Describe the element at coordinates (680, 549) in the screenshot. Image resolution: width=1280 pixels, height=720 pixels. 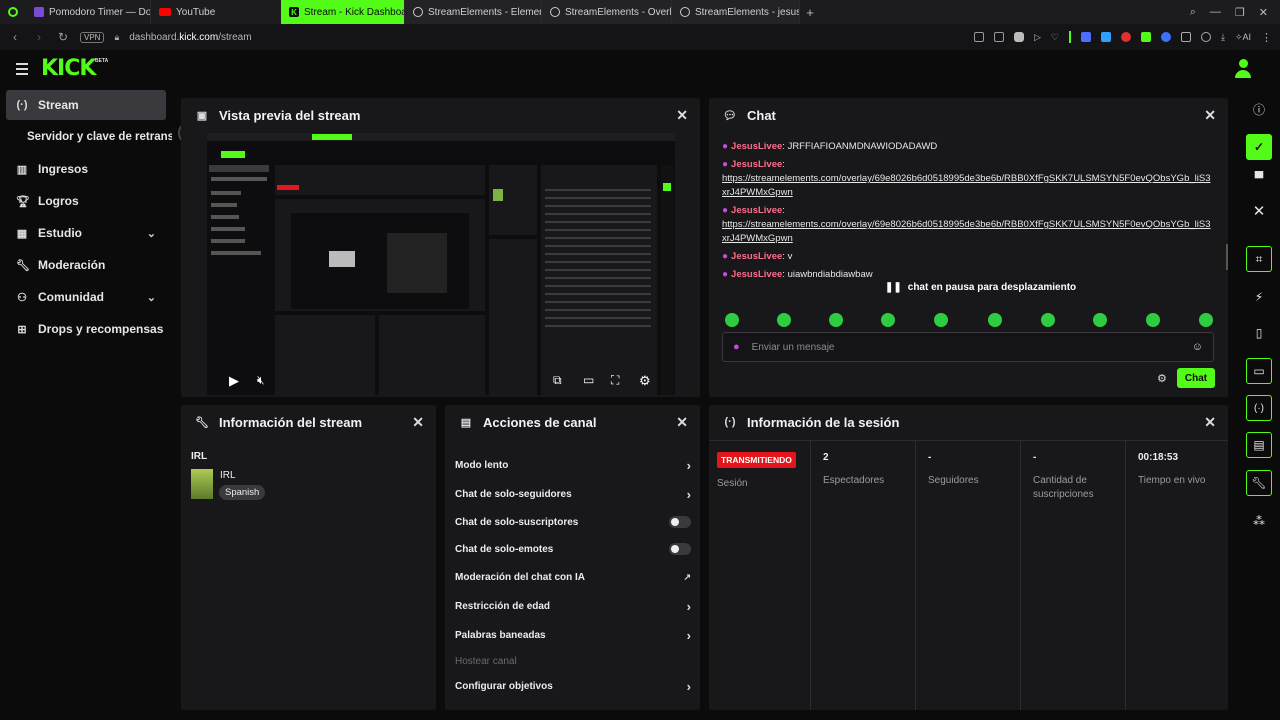
I see `emotes-only-toggle` at that location.